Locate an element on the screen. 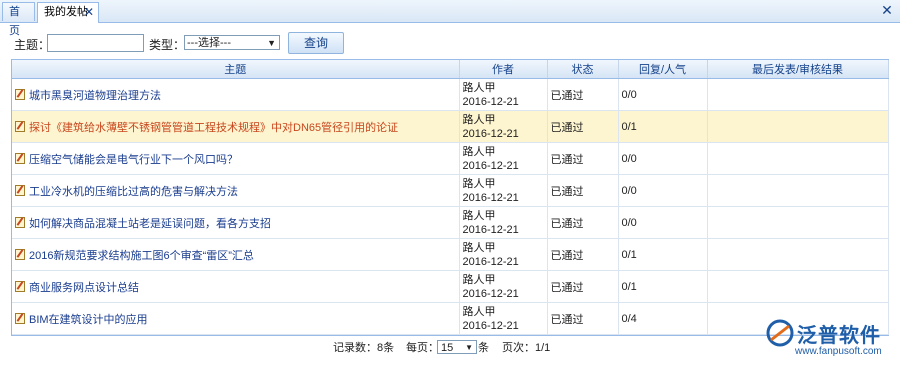 The width and height of the screenshot is (900, 365). brand-logo: 泛普软件 www.fanpusoft.com is located at coordinates (830, 337).